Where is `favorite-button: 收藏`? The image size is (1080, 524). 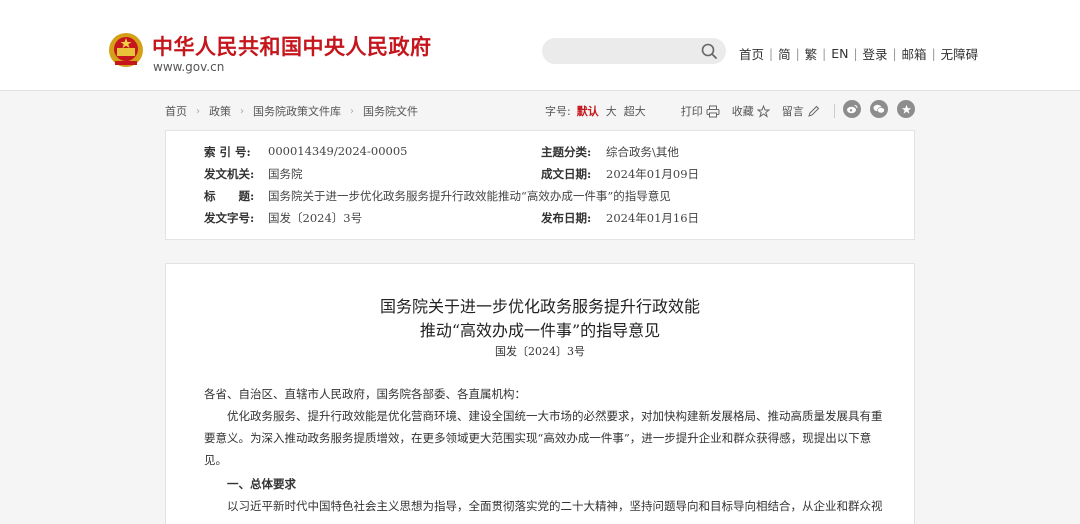
favorite-button: 收藏 is located at coordinates (751, 111).